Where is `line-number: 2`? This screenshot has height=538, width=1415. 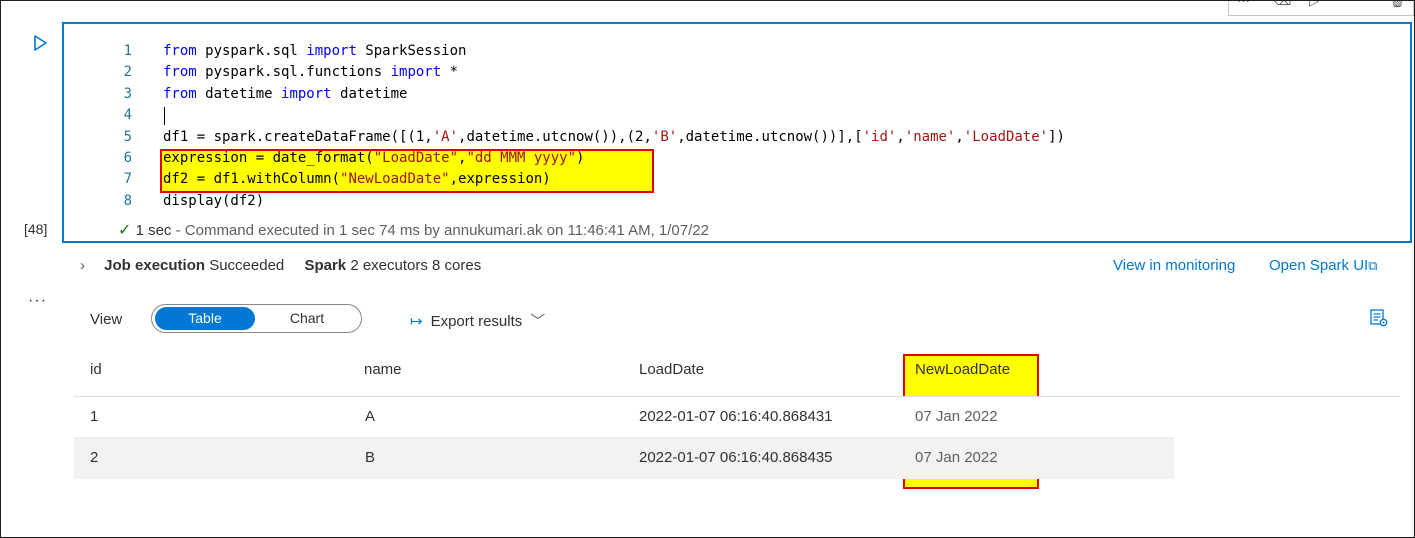 line-number: 2 is located at coordinates (127, 72).